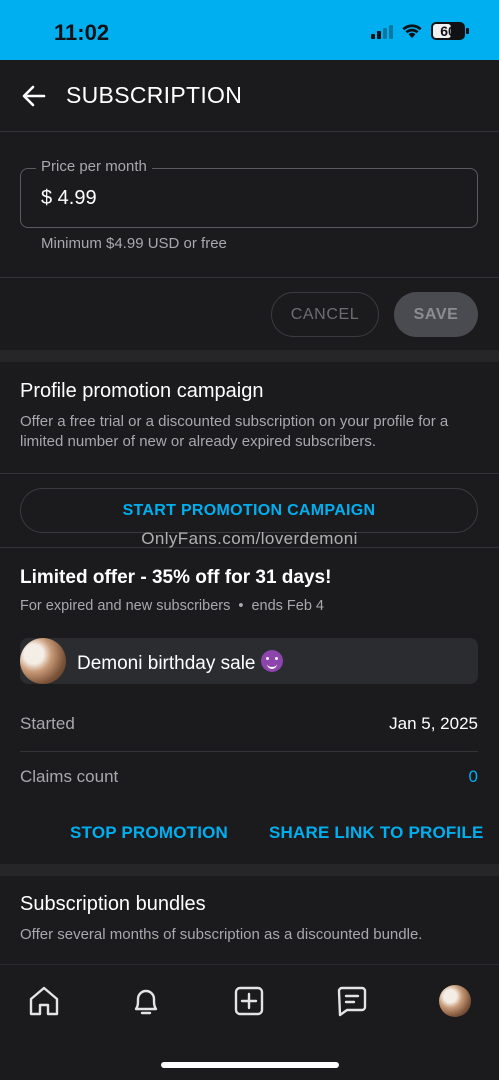 This screenshot has height=1080, width=499. What do you see at coordinates (325, 314) in the screenshot?
I see `cancel-button: CANCEL` at bounding box center [325, 314].